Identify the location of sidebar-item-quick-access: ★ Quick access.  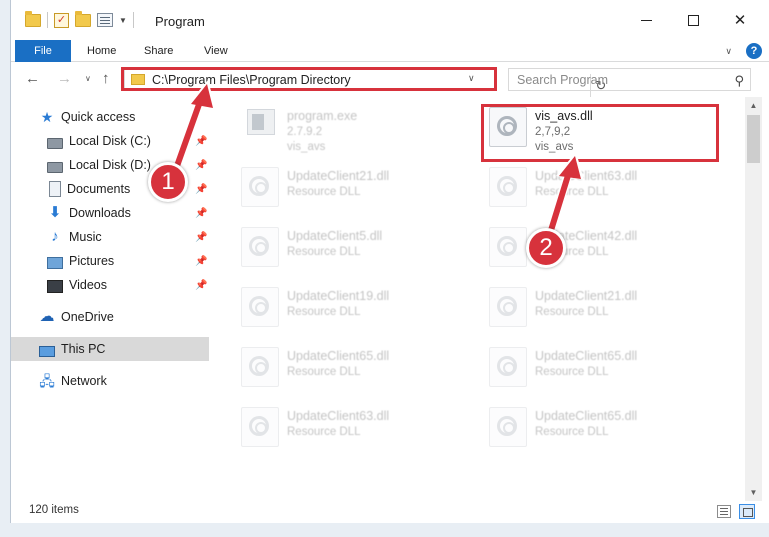
(110, 117).